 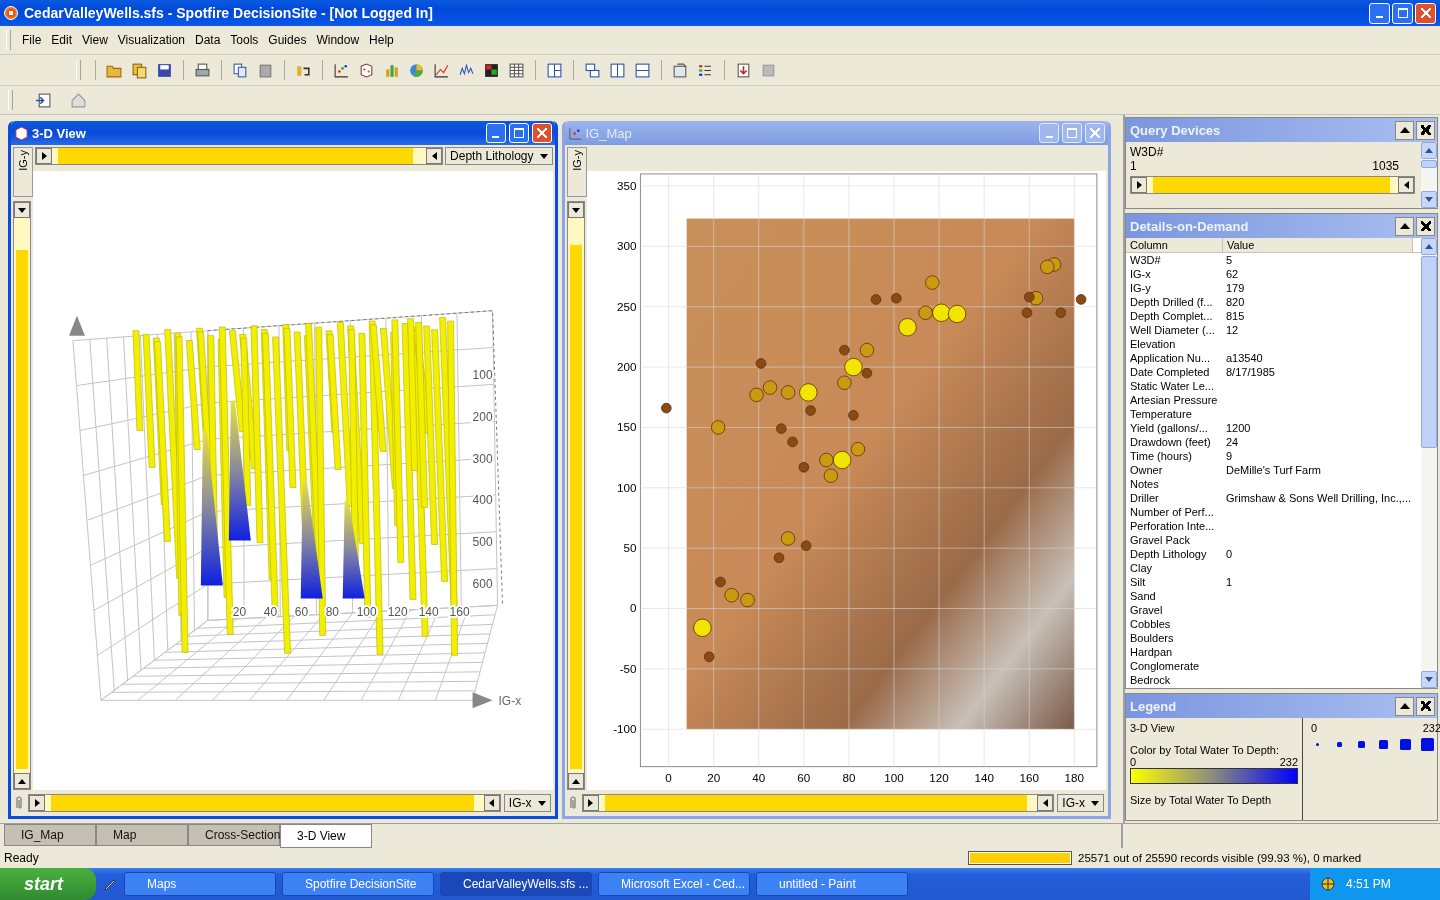 What do you see at coordinates (499, 156) in the screenshot?
I see `color-column-dropdown: Depth Lithology` at bounding box center [499, 156].